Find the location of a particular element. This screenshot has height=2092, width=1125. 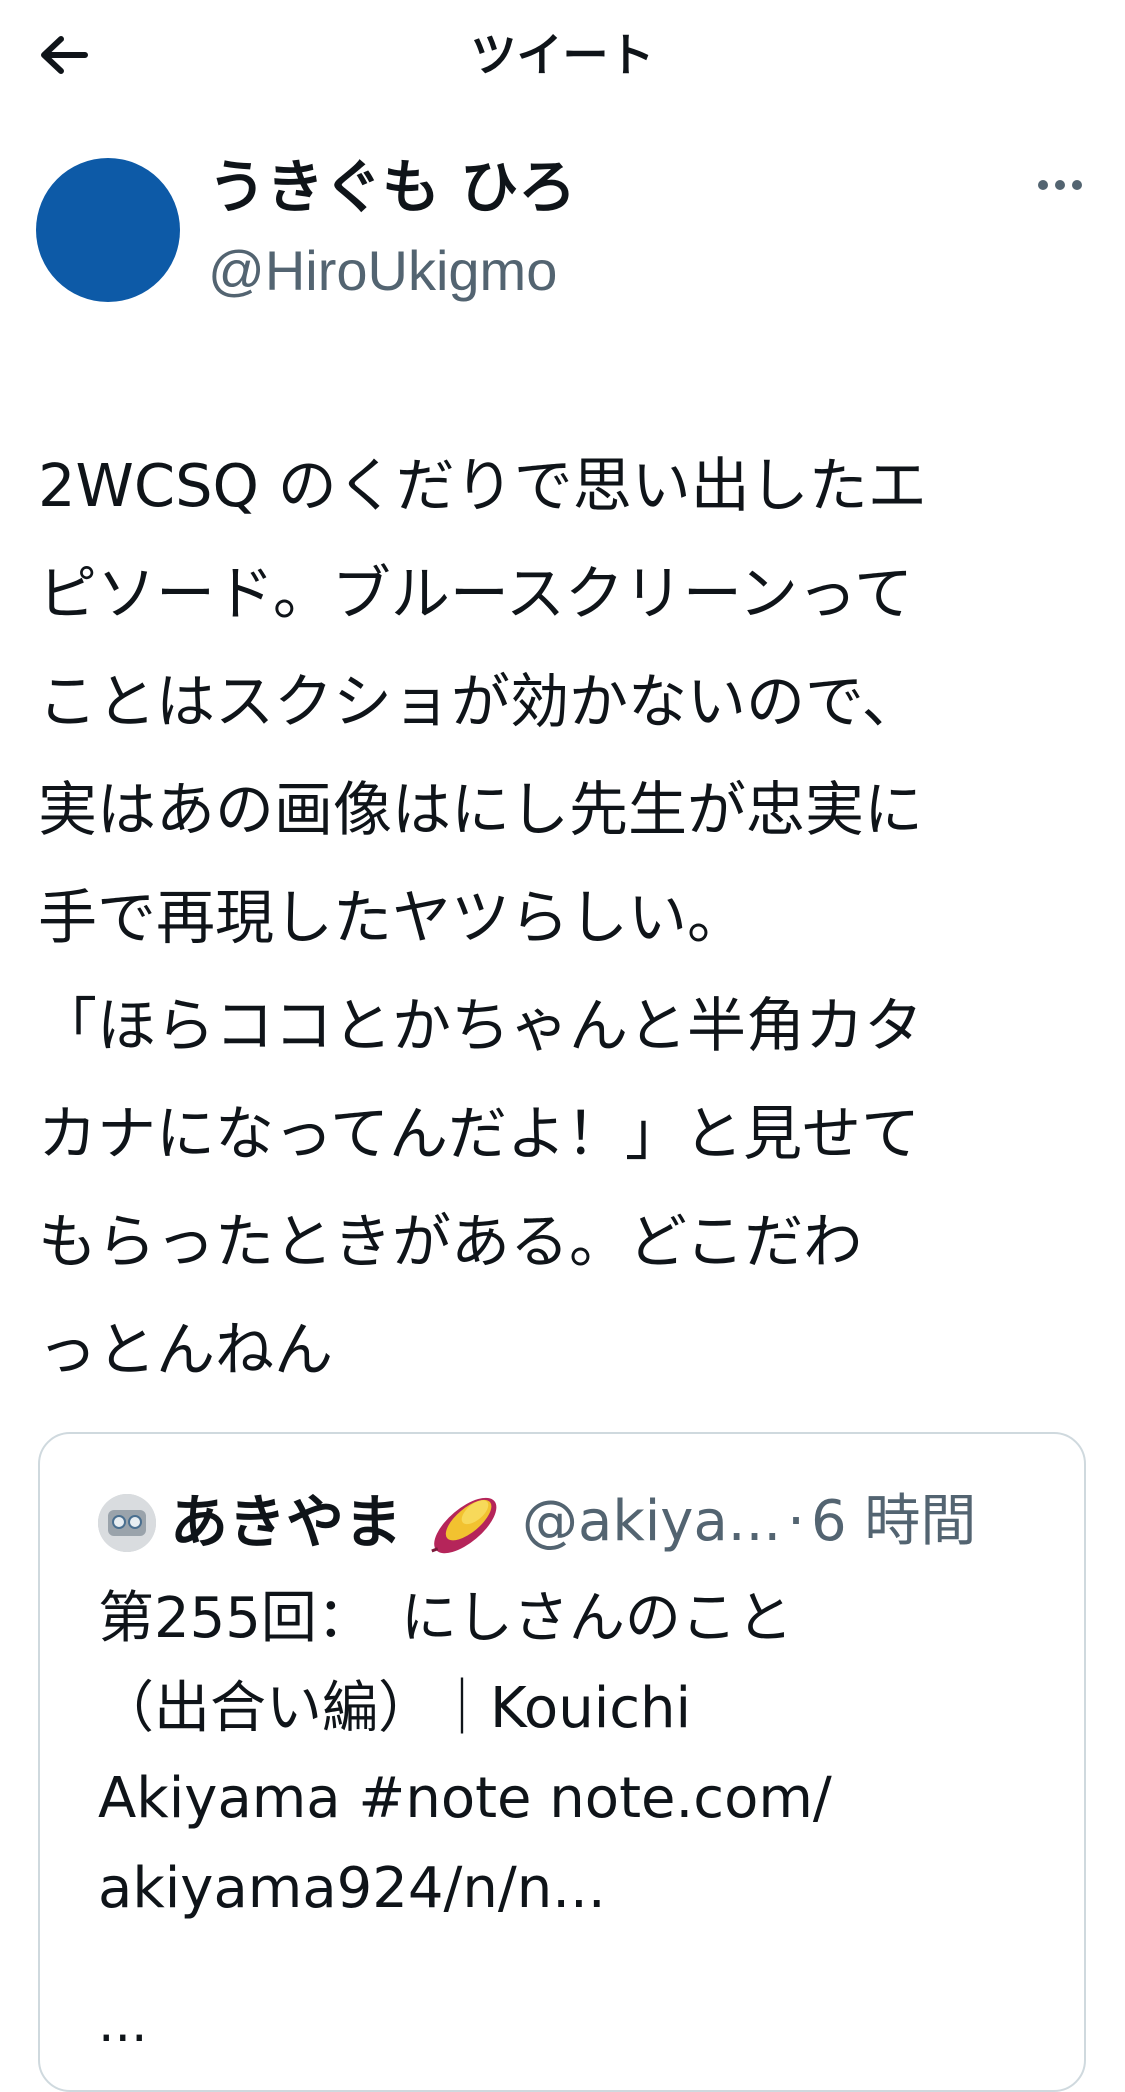

more-horizontal-icon is located at coordinates (1060, 185).